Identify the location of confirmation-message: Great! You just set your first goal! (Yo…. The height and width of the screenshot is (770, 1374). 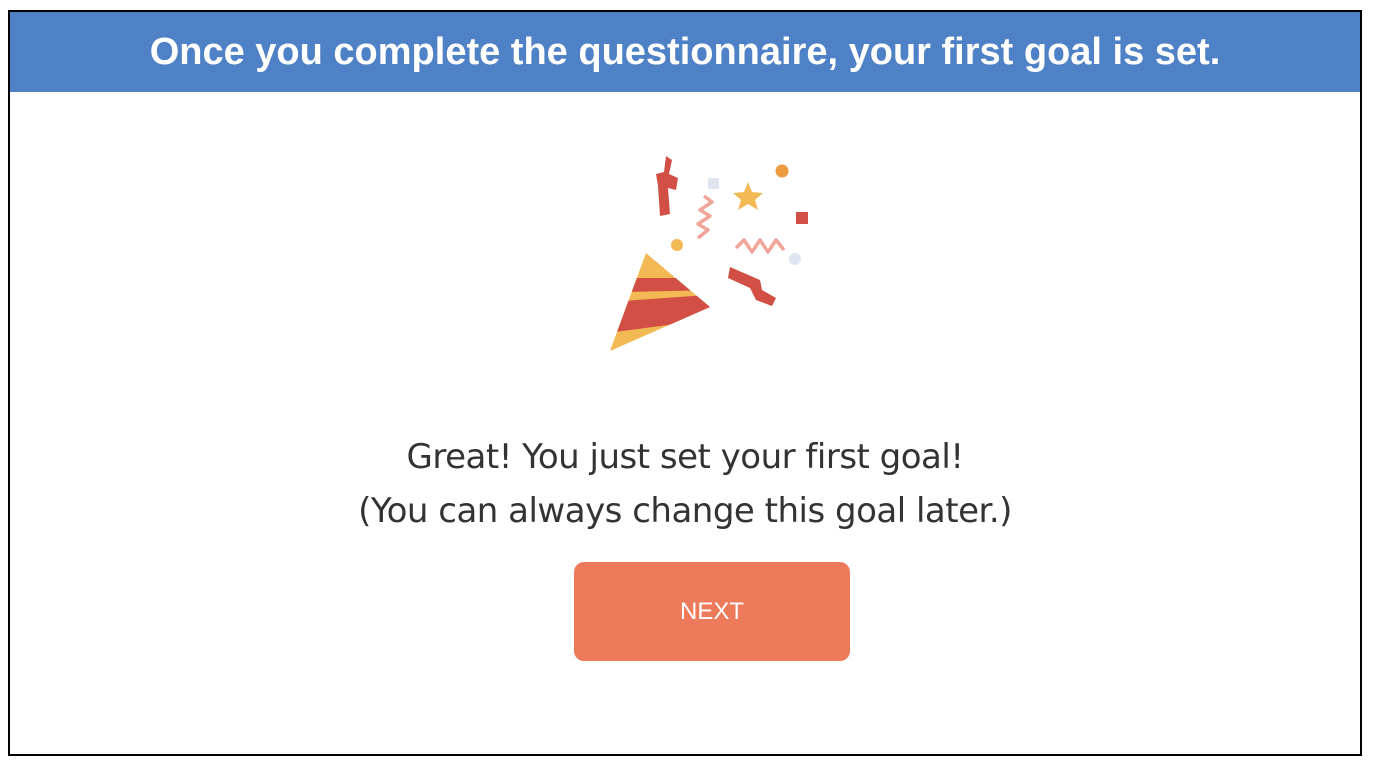
(685, 484).